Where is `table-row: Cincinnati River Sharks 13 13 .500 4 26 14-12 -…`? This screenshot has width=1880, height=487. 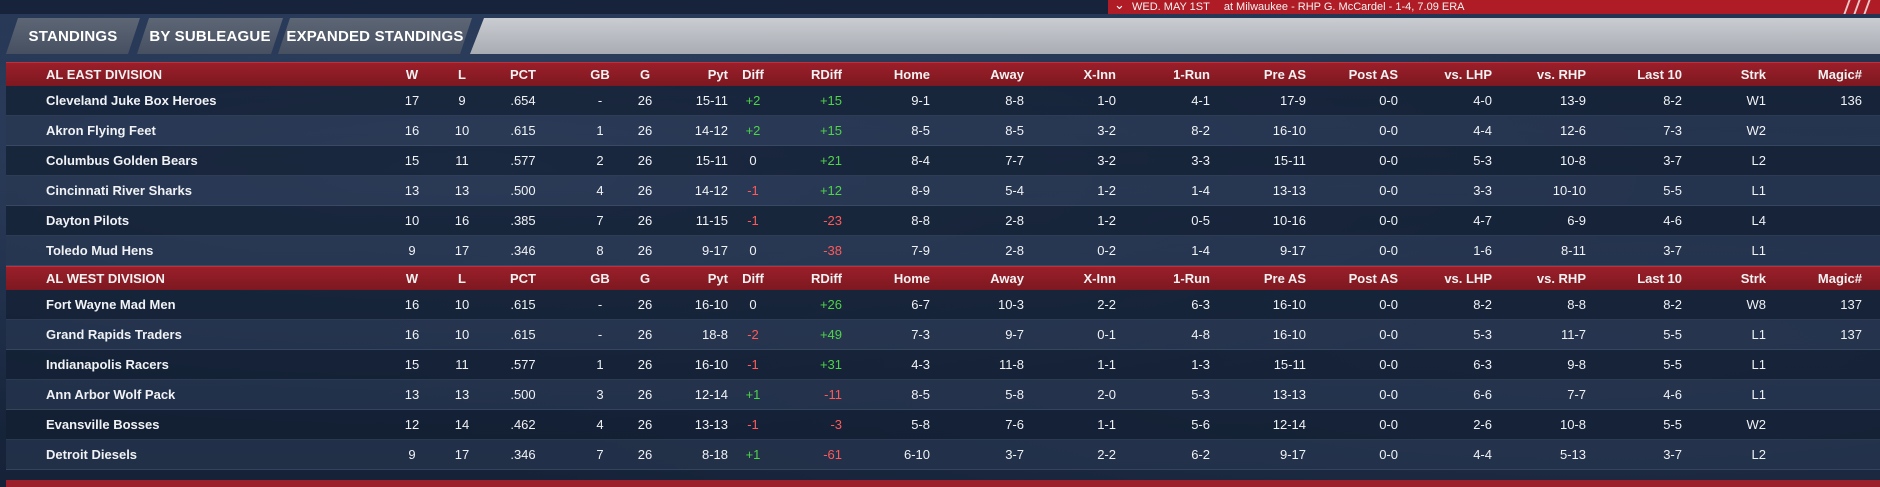
table-row: Cincinnati River Sharks 13 13 .500 4 26 14-12 -… is located at coordinates (943, 191).